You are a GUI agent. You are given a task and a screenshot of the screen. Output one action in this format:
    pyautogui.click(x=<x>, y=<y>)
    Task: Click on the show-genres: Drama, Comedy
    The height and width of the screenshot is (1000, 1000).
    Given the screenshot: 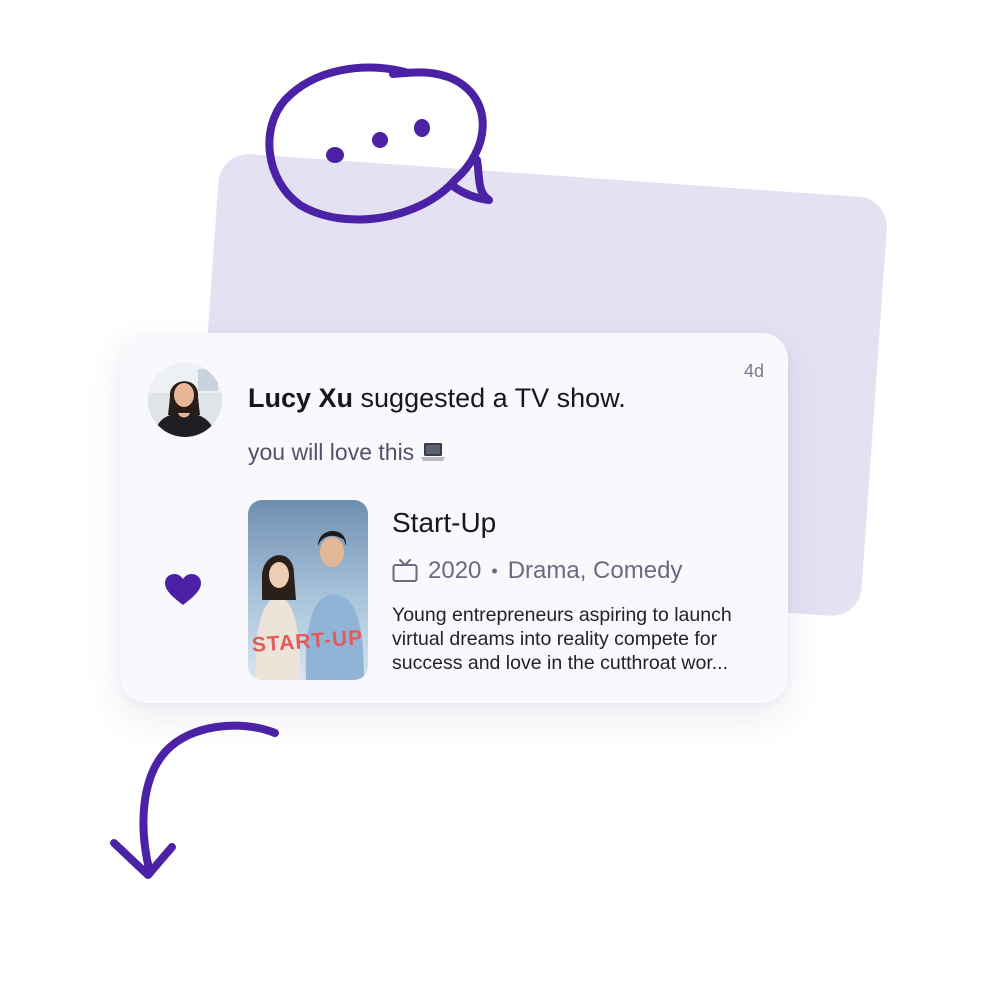 What is the action you would take?
    pyautogui.click(x=595, y=570)
    